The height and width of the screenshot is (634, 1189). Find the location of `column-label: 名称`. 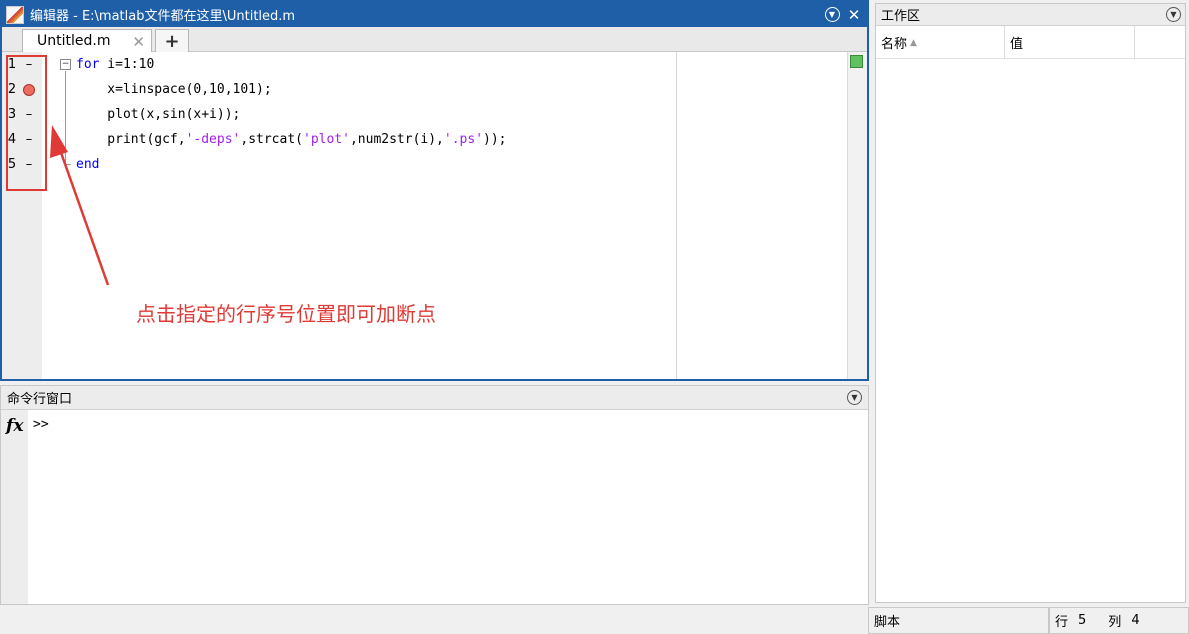

column-label: 名称 is located at coordinates (894, 44).